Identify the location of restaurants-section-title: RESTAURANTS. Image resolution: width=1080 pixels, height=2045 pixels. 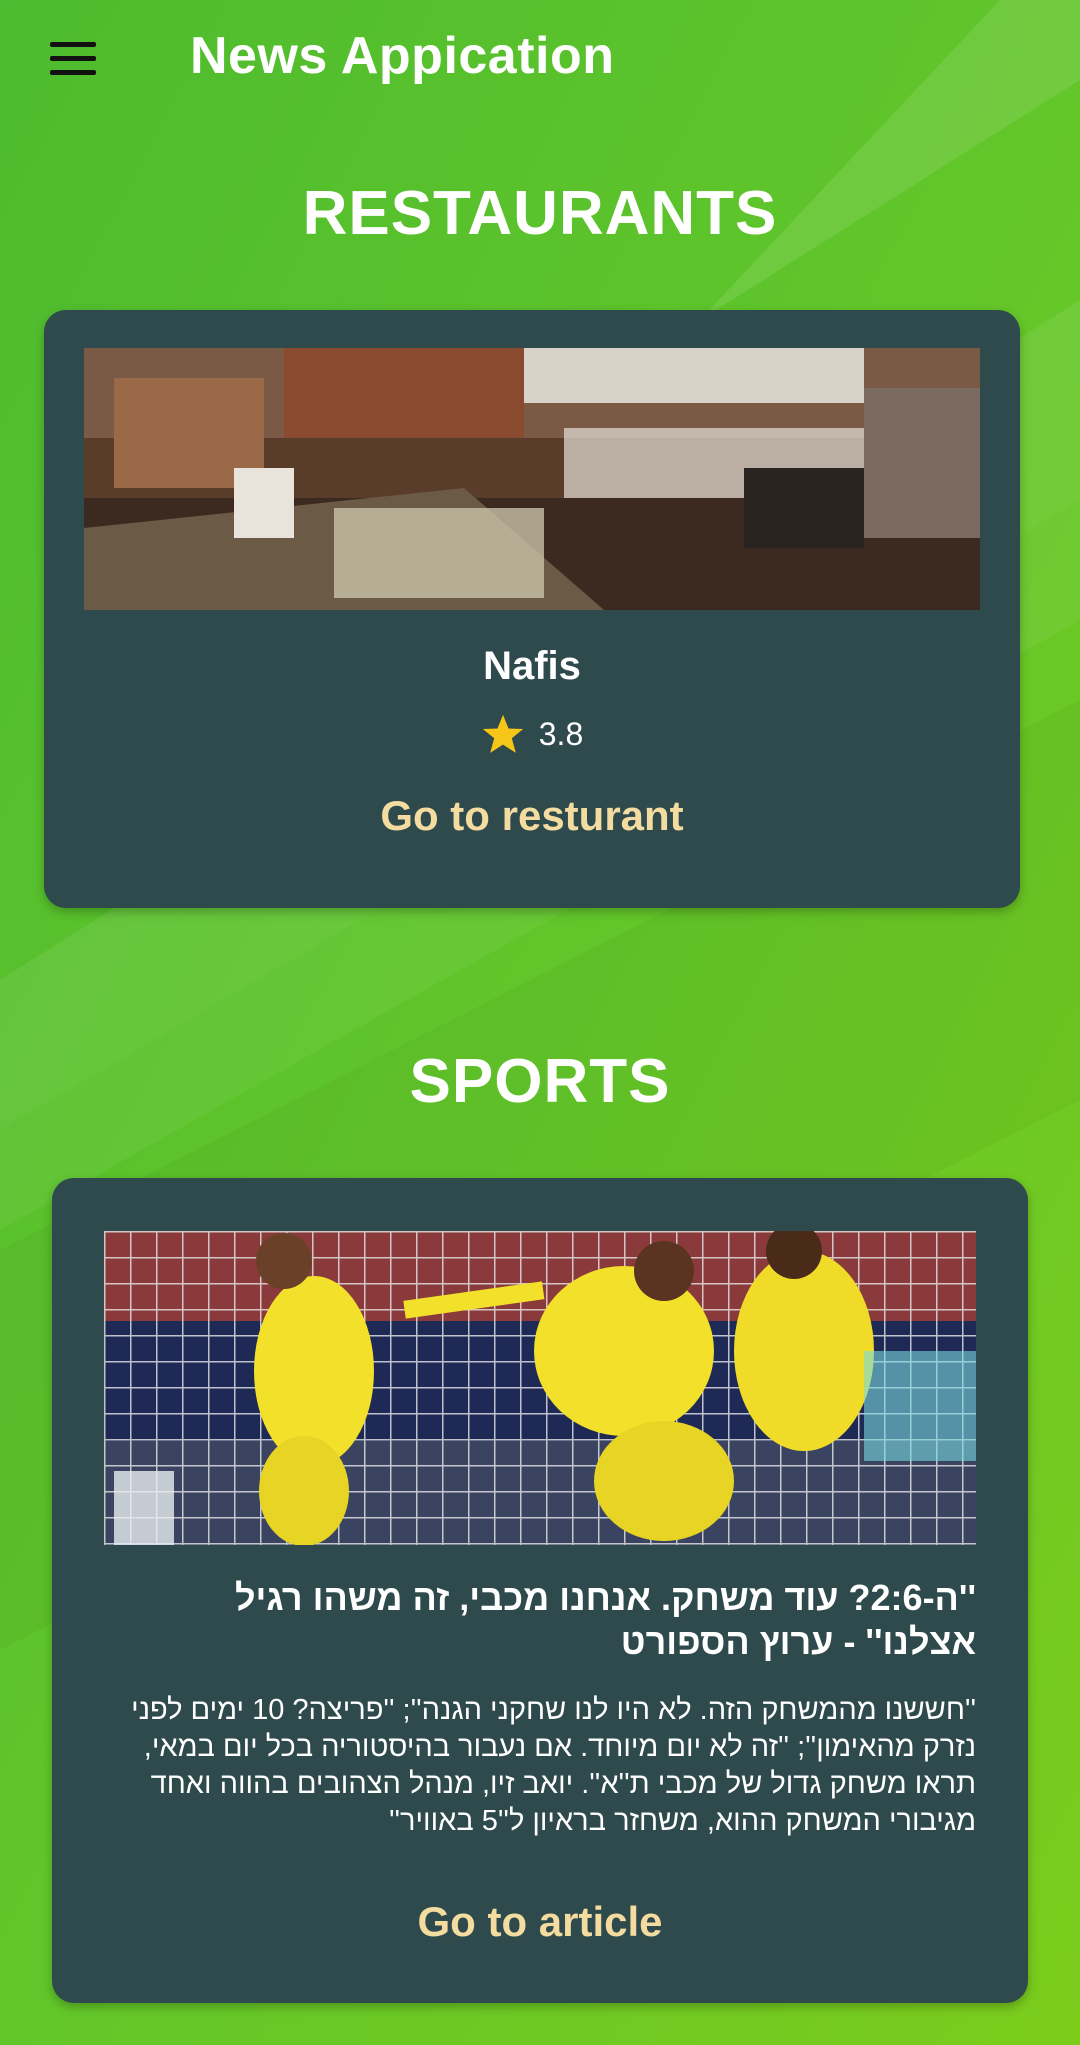
(540, 213).